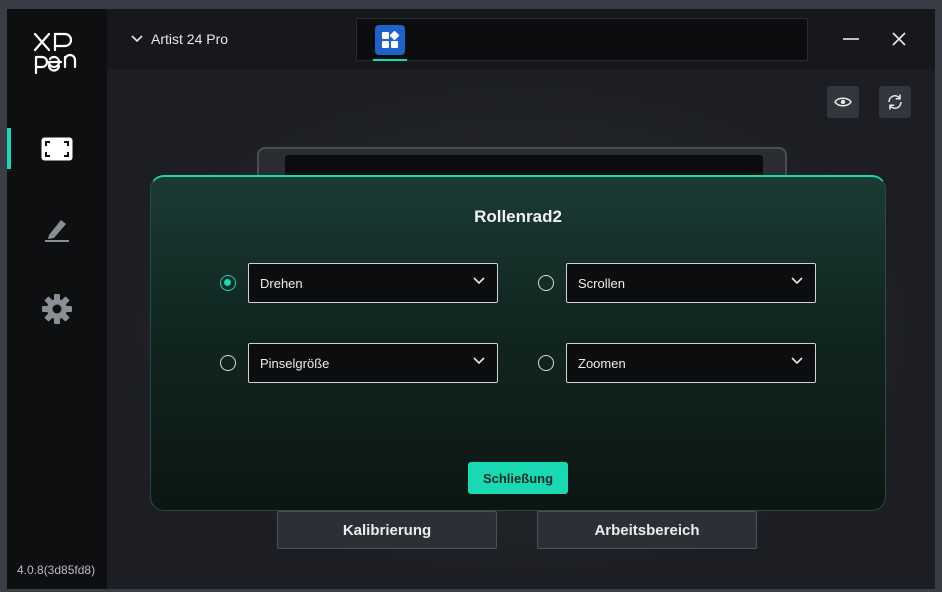  I want to click on select-value: Zoomen, so click(602, 363).